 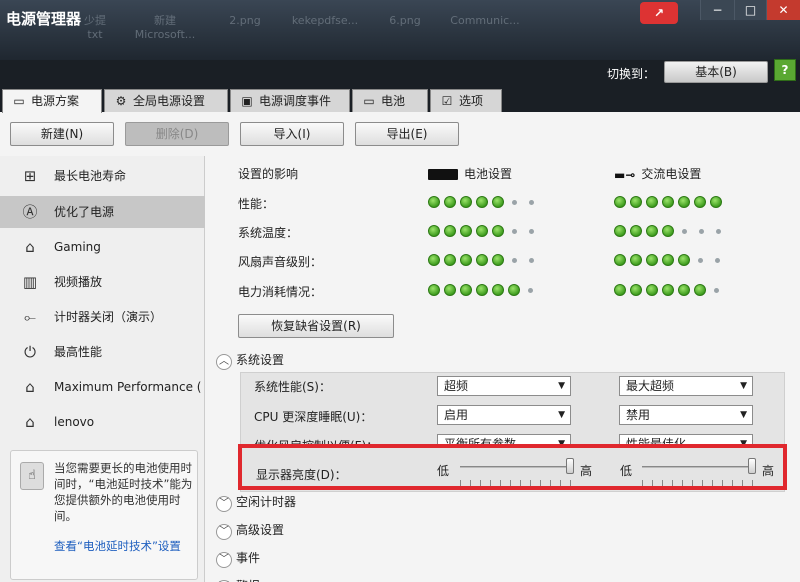 What do you see at coordinates (504, 415) in the screenshot?
I see `cpu-deep-sleep-battery-select: 启用 ▼` at bounding box center [504, 415].